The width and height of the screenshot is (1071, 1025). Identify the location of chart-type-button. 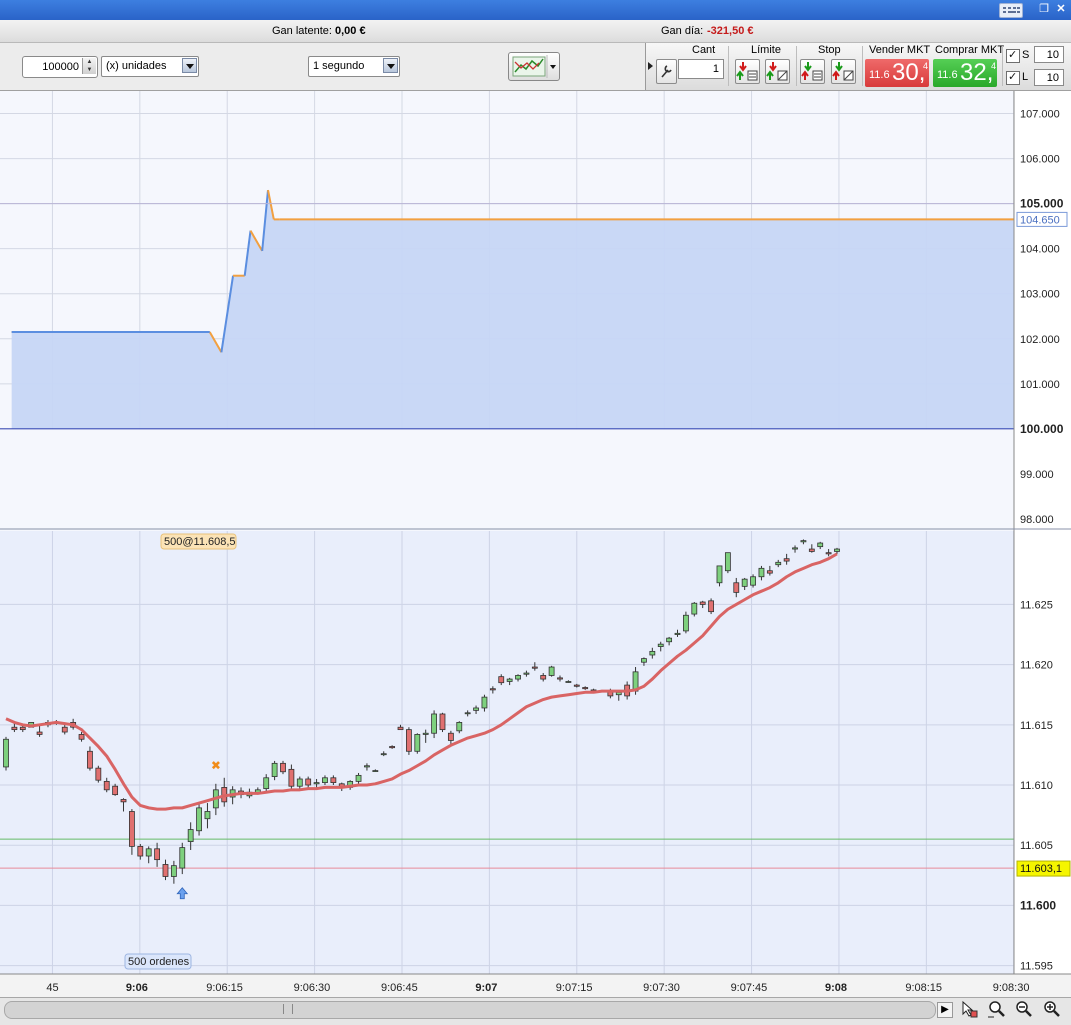
(534, 66).